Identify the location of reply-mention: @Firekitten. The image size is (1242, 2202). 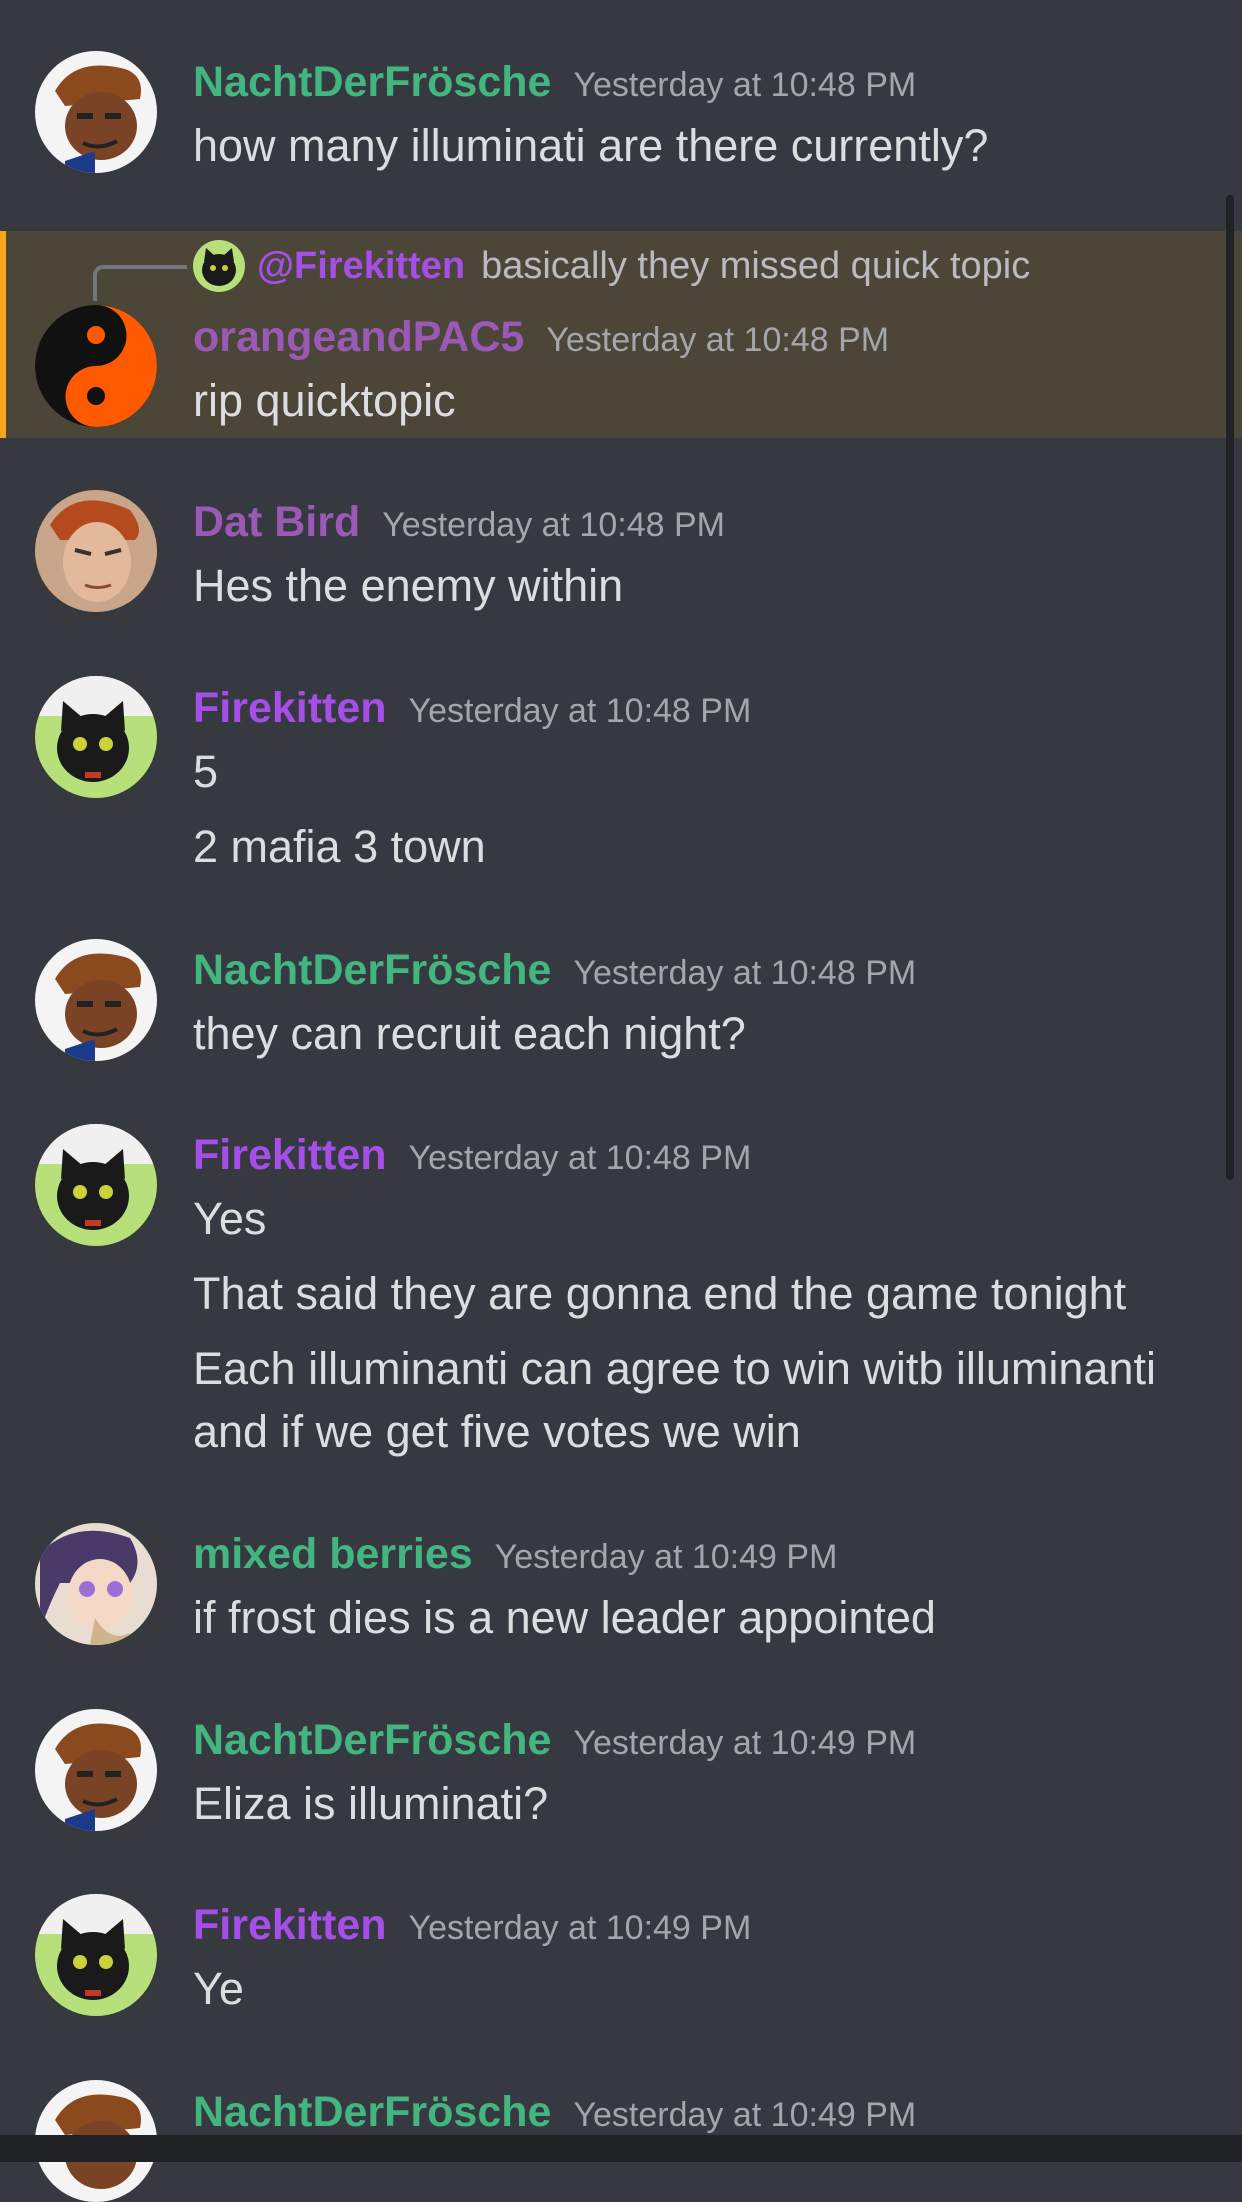
(361, 266).